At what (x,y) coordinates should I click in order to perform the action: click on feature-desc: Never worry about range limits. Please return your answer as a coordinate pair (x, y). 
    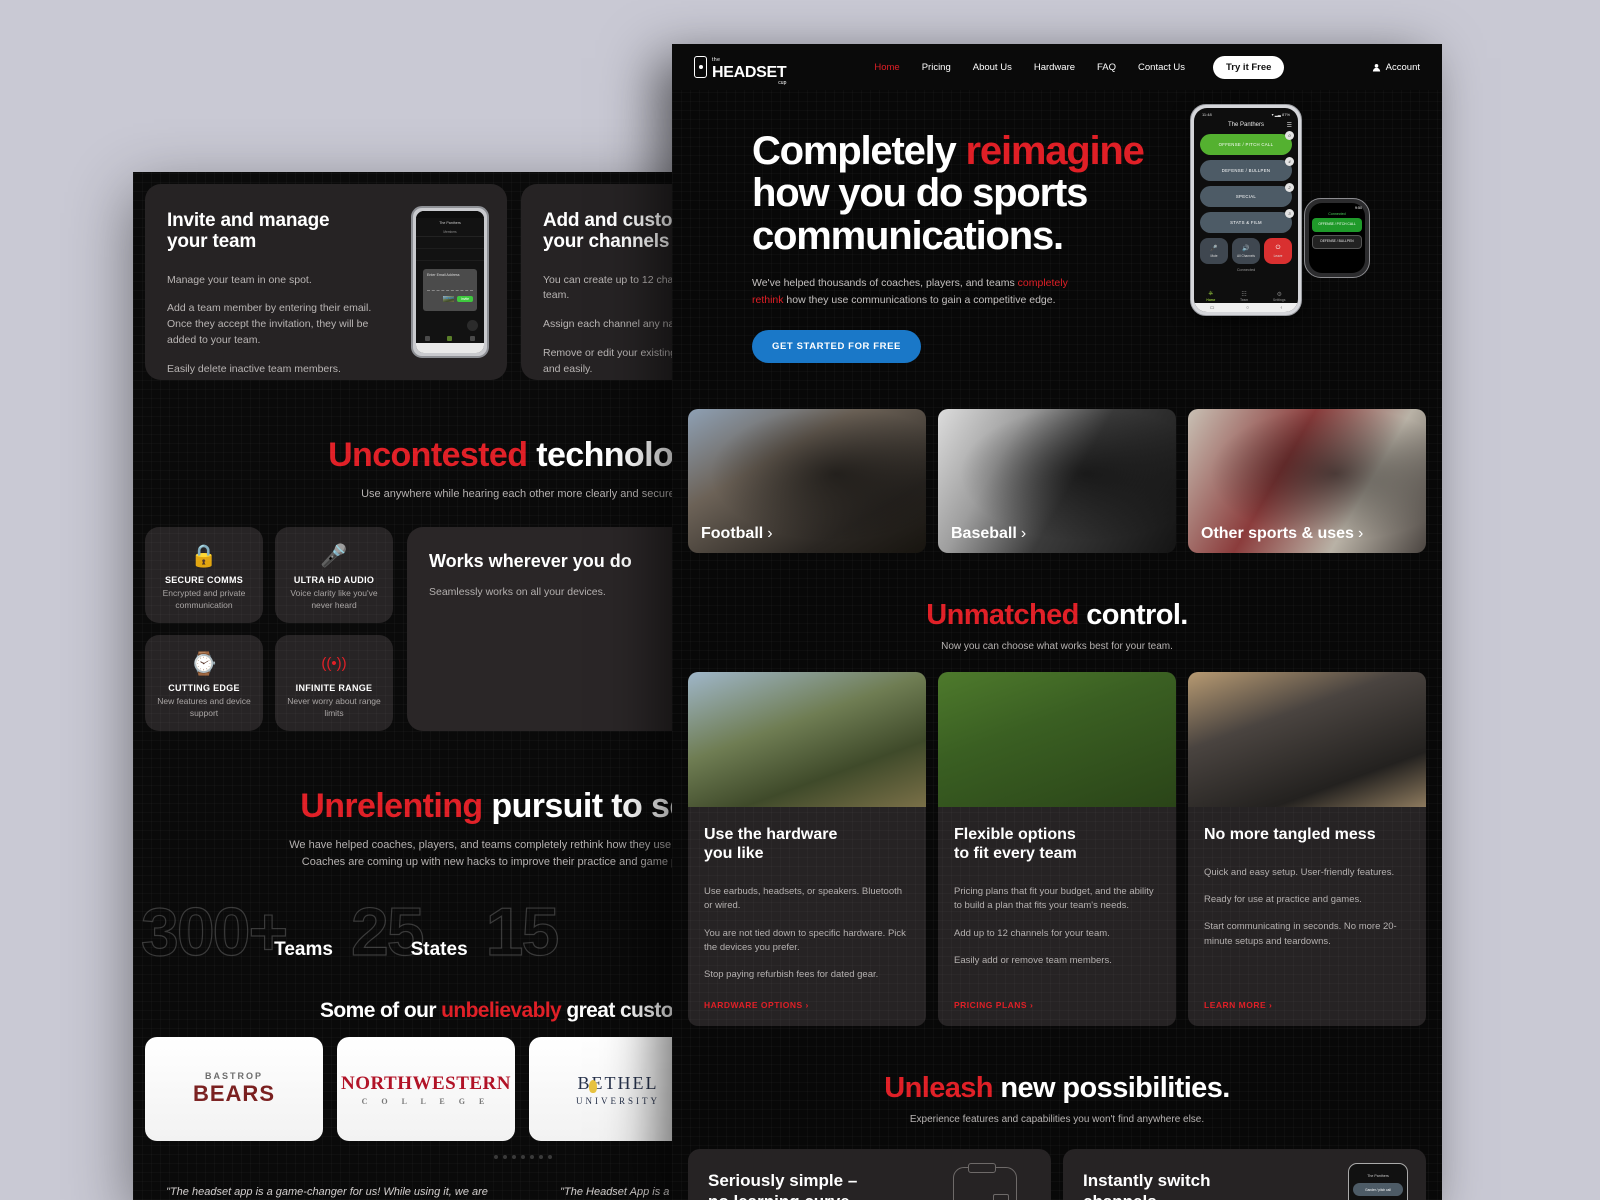
    Looking at the image, I should click on (334, 707).